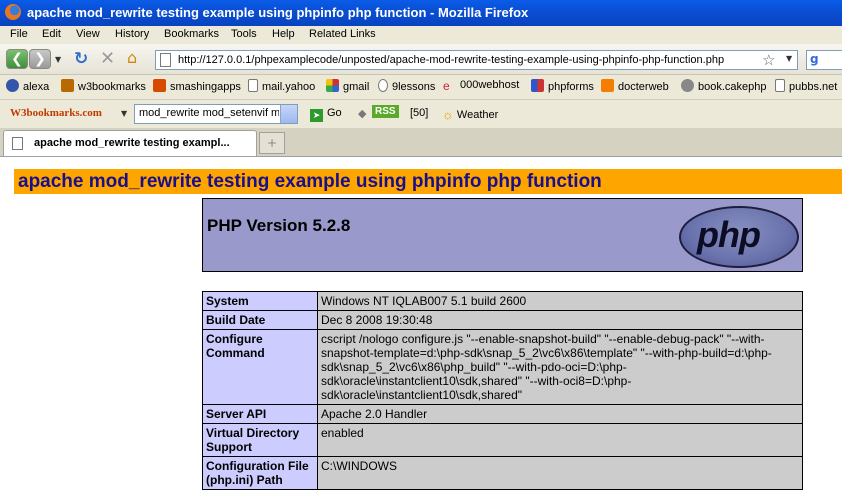 The height and width of the screenshot is (499, 842). What do you see at coordinates (260, 367) in the screenshot?
I see `info-key: Configure Command` at bounding box center [260, 367].